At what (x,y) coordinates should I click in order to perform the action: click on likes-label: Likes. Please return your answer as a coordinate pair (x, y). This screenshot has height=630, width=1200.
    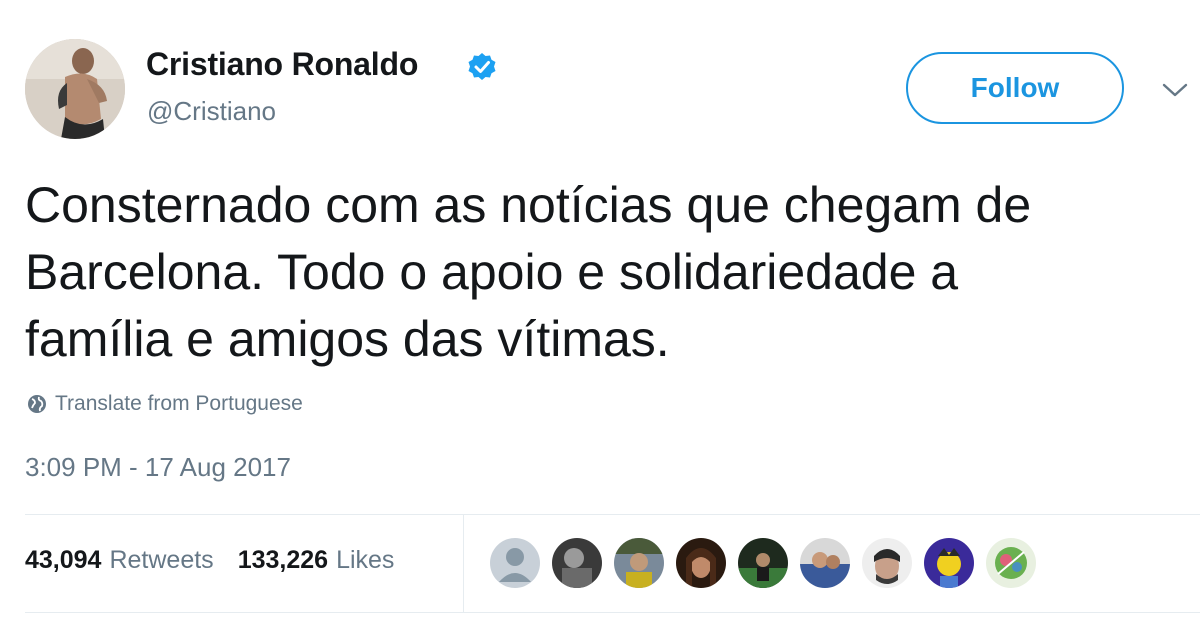
    Looking at the image, I should click on (365, 560).